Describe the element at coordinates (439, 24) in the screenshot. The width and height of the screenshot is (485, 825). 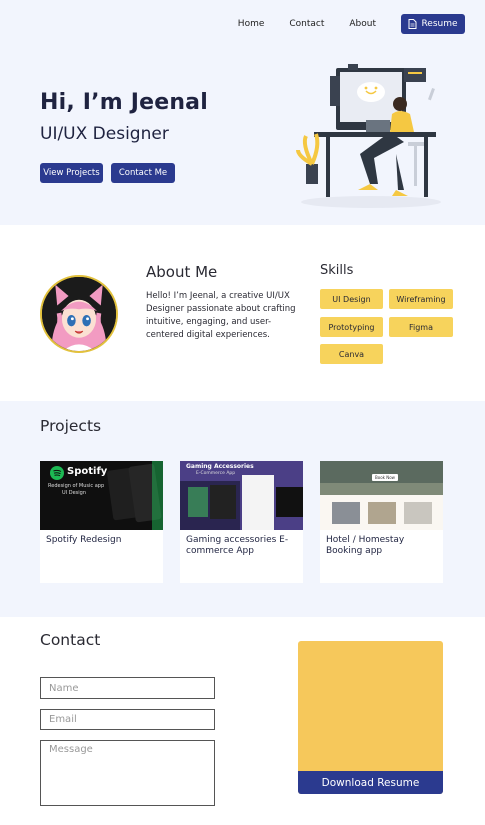
I see `resume-button-label: Resume` at that location.